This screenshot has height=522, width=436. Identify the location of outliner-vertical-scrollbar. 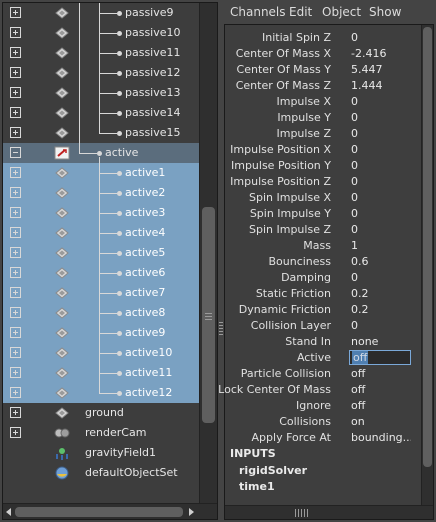
(208, 253).